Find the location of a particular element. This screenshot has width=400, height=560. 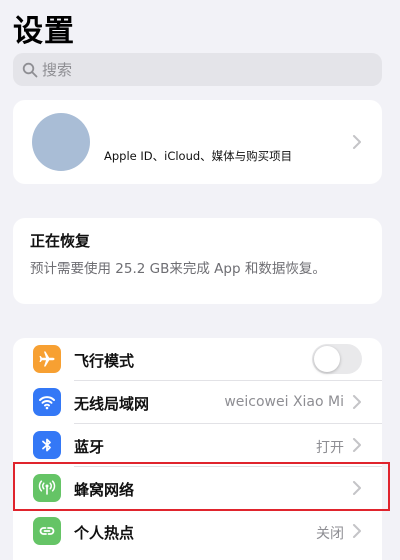

toggle-knob is located at coordinates (327, 359).